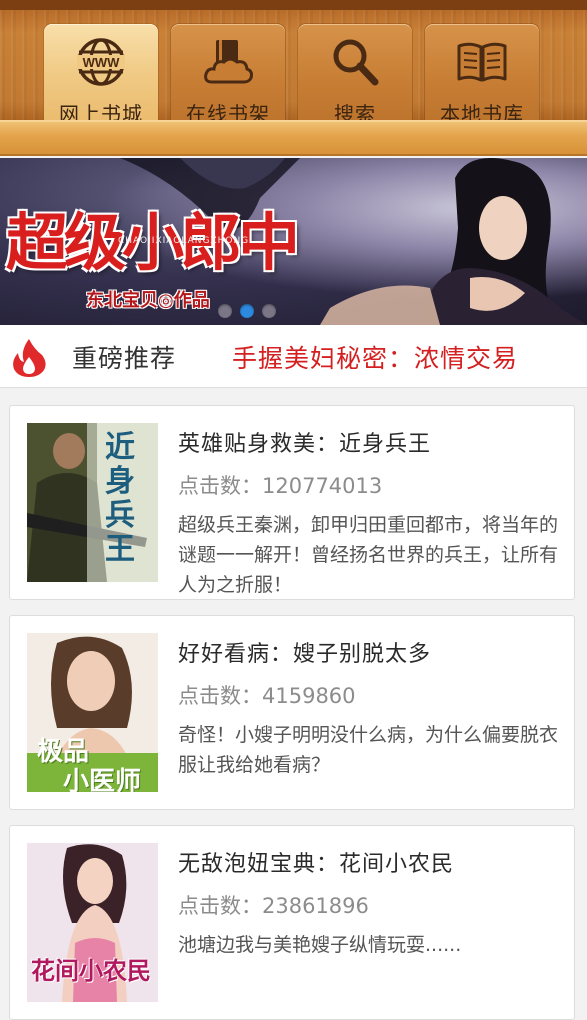 This screenshot has width=587, height=1020. What do you see at coordinates (92, 502) in the screenshot?
I see `book-cover: 近身兵王` at bounding box center [92, 502].